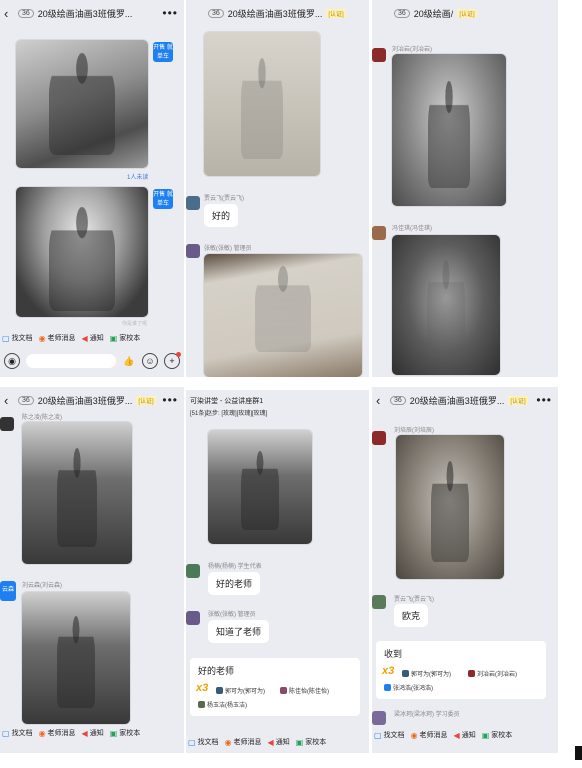 The image size is (582, 768). What do you see at coordinates (150, 361) in the screenshot?
I see `emoji-icon: ☺` at bounding box center [150, 361].